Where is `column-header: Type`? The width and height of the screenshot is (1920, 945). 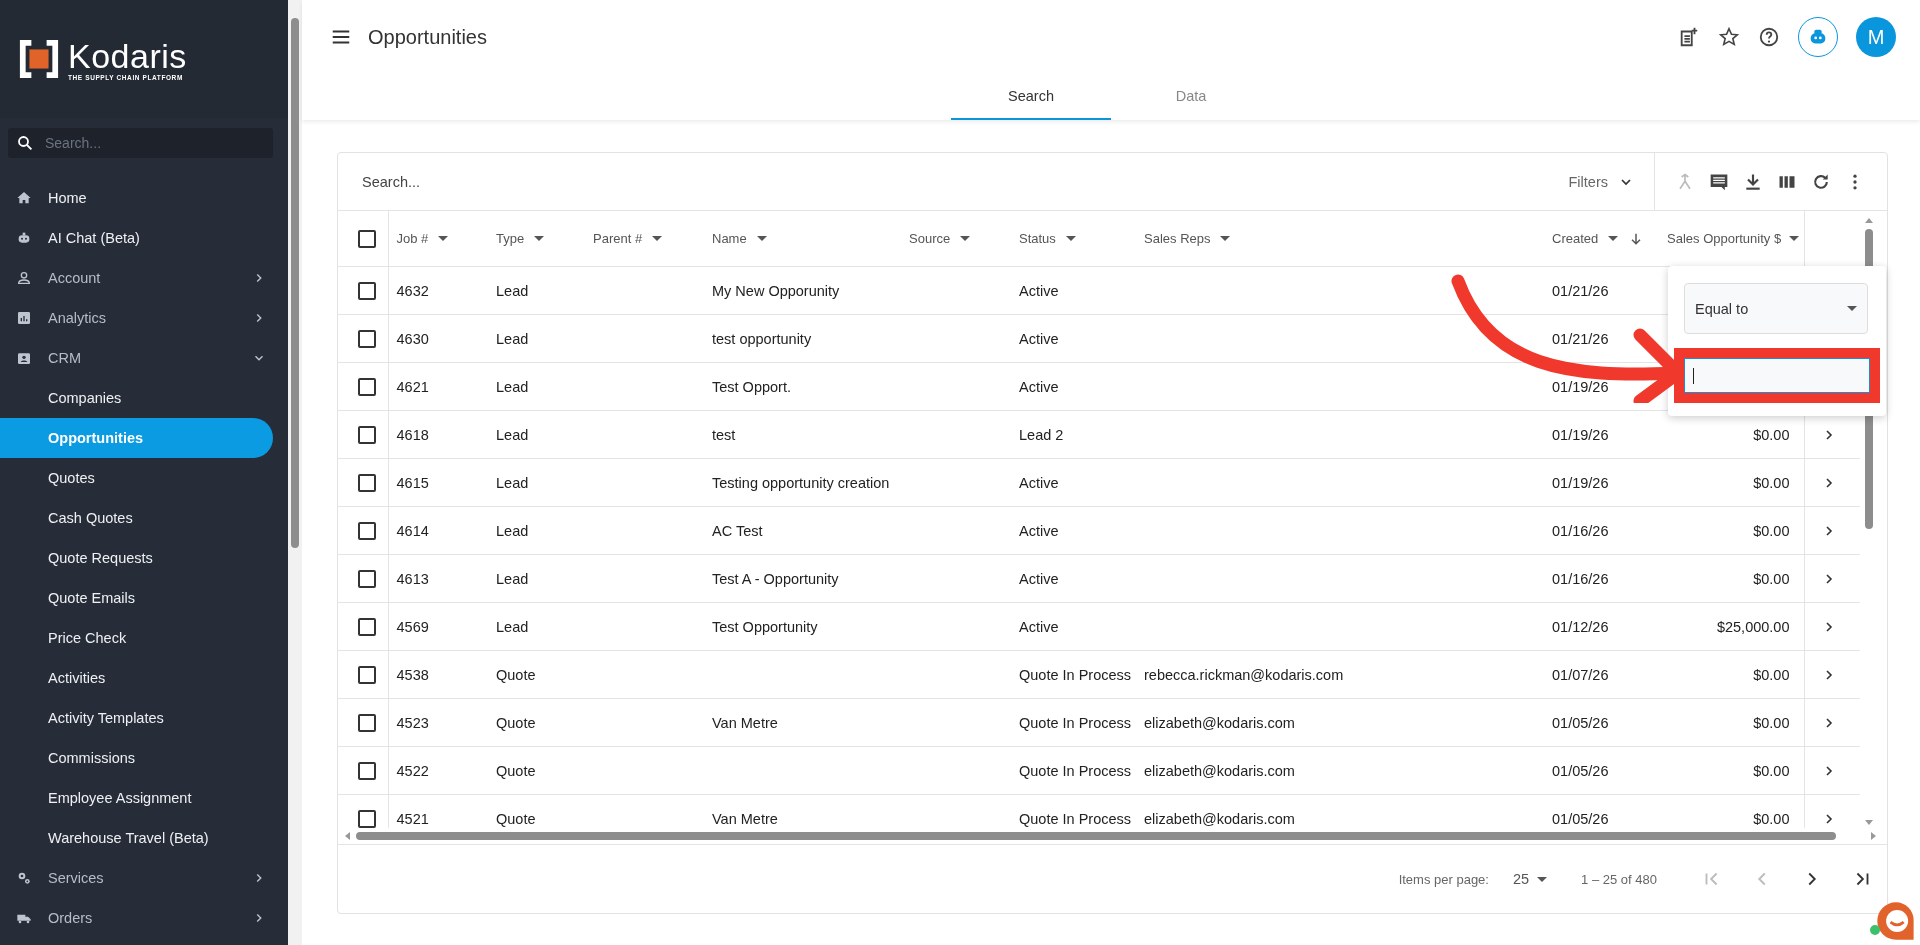 column-header: Type is located at coordinates (510, 238).